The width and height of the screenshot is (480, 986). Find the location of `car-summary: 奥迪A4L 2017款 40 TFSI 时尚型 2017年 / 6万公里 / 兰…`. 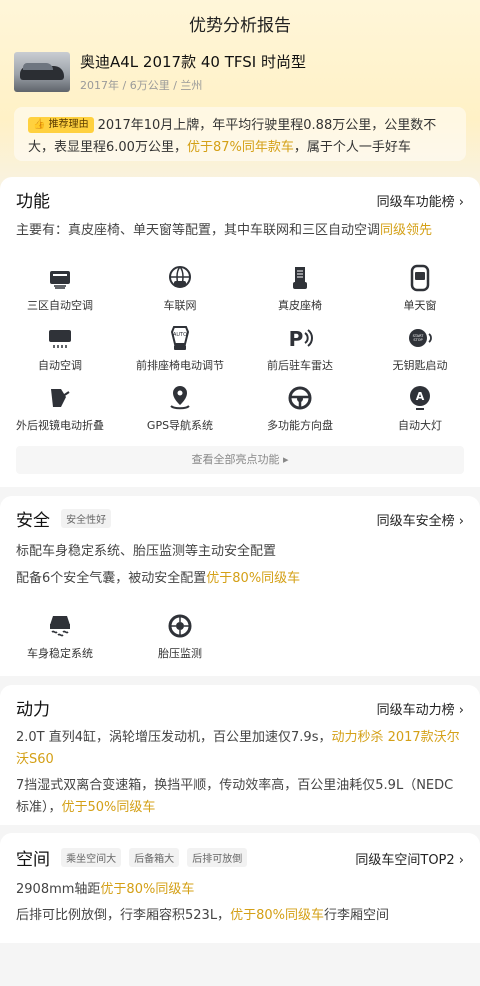

car-summary: 奥迪A4L 2017款 40 TFSI 时尚型 2017年 / 6万公里 / 兰… is located at coordinates (240, 74).